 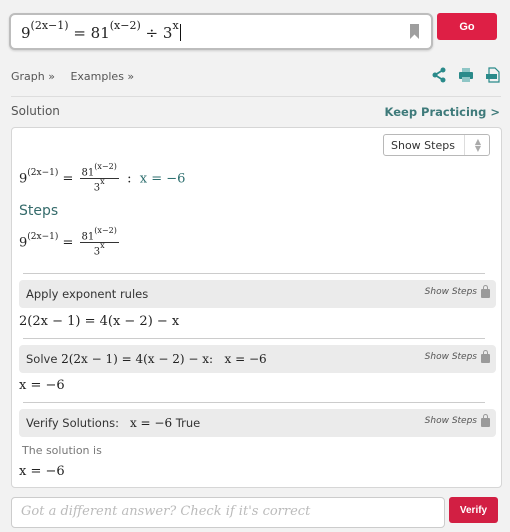 What do you see at coordinates (87, 294) in the screenshot?
I see `step-title: Apply exponent rules` at bounding box center [87, 294].